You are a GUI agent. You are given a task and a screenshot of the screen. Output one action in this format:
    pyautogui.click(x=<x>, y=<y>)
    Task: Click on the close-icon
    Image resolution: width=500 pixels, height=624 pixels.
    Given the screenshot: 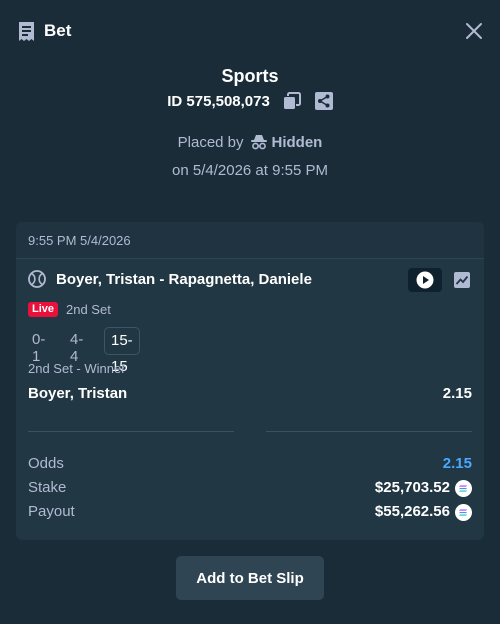 What is the action you would take?
    pyautogui.click(x=474, y=31)
    